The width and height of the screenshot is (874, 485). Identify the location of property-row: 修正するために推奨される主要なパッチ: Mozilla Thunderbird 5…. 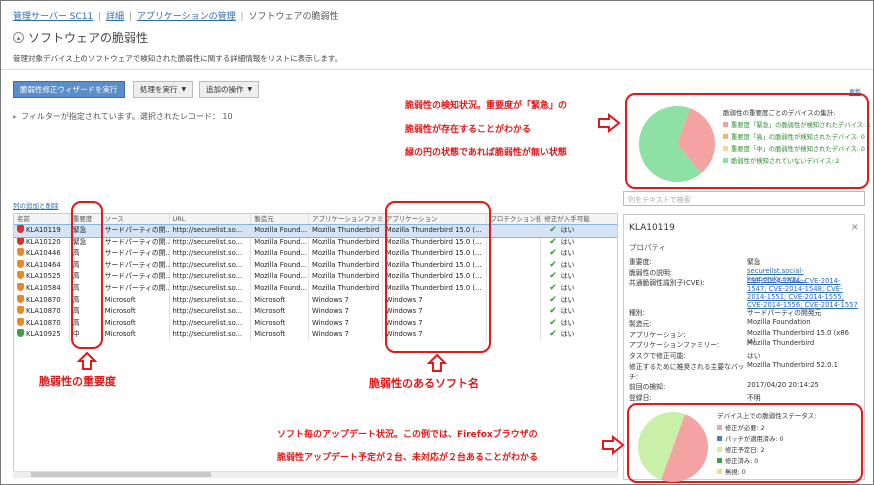
(745, 371).